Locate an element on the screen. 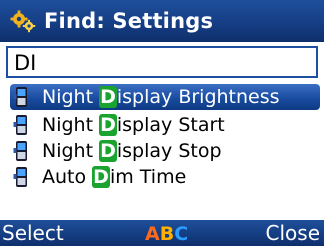  list-item: Auto Dim Time is located at coordinates (165, 177).